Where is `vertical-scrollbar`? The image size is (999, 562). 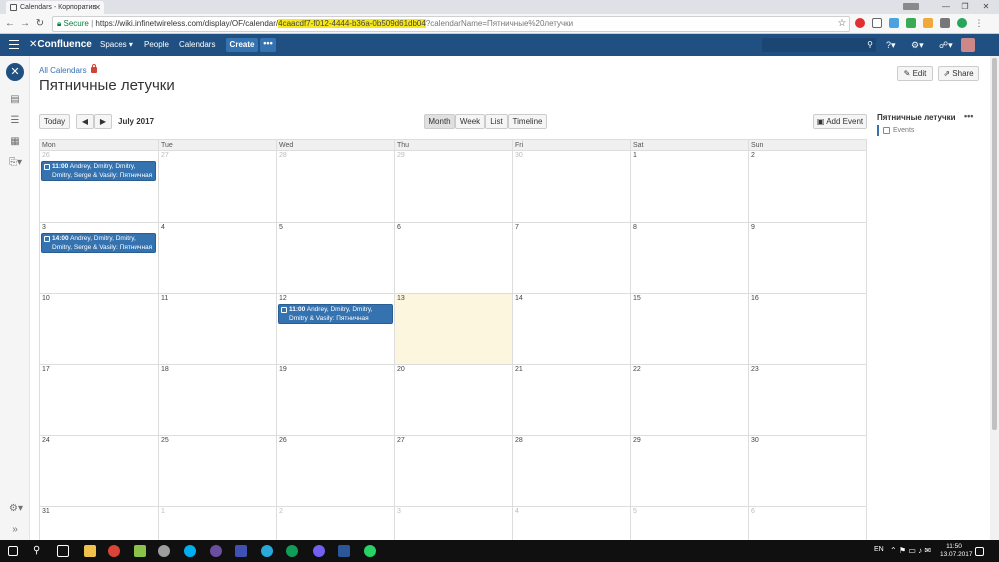
vertical-scrollbar is located at coordinates (994, 298).